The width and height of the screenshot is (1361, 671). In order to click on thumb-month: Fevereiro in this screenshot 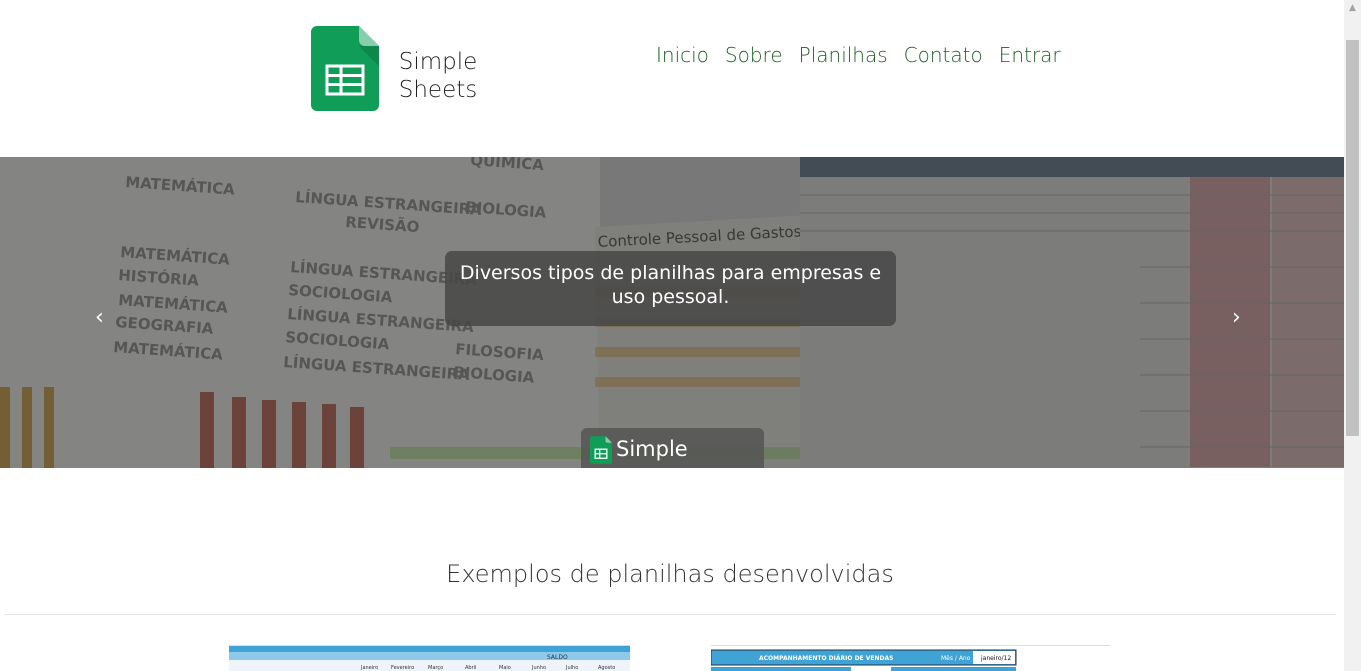, I will do `click(402, 668)`.